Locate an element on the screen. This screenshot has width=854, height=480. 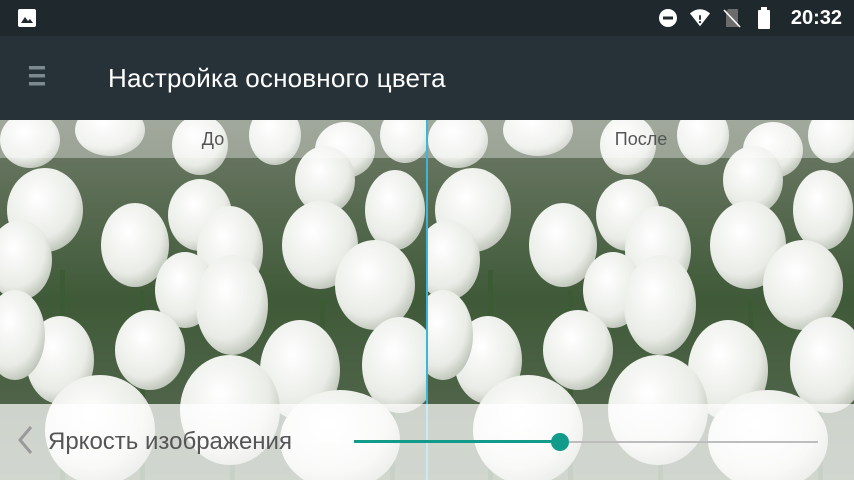
after-label-bar: После is located at coordinates (641, 139).